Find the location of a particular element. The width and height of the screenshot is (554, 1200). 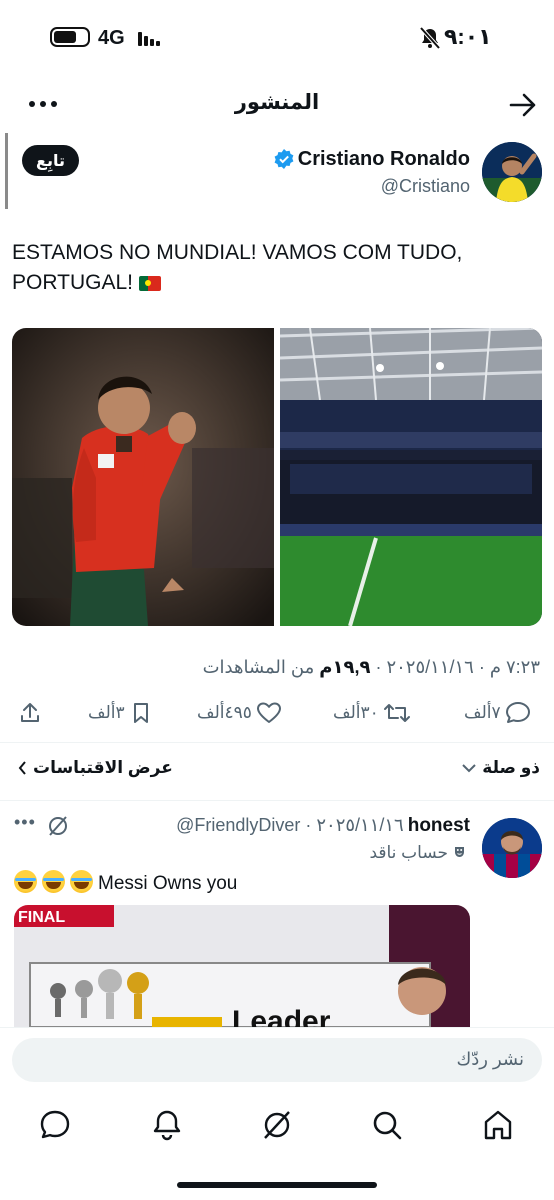

bookmark-count: ٣ألف is located at coordinates (106, 712).